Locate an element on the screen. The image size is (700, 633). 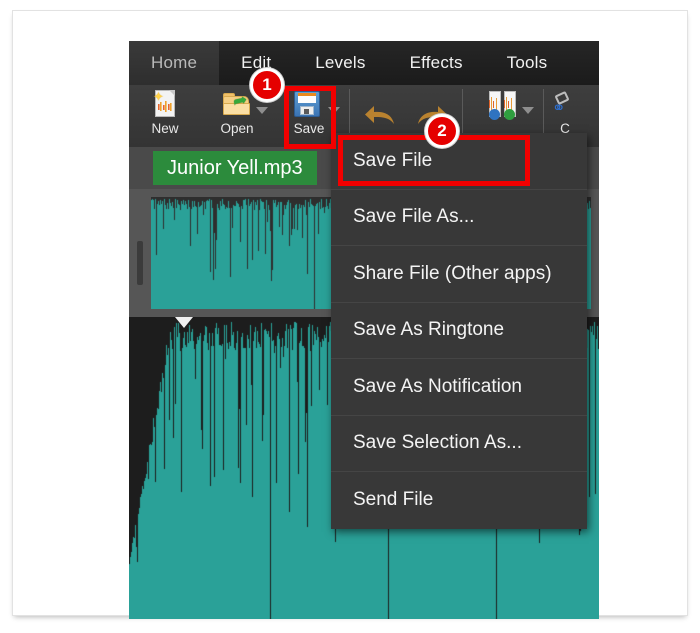
annotation-badge-1: 1 is located at coordinates (267, 85).